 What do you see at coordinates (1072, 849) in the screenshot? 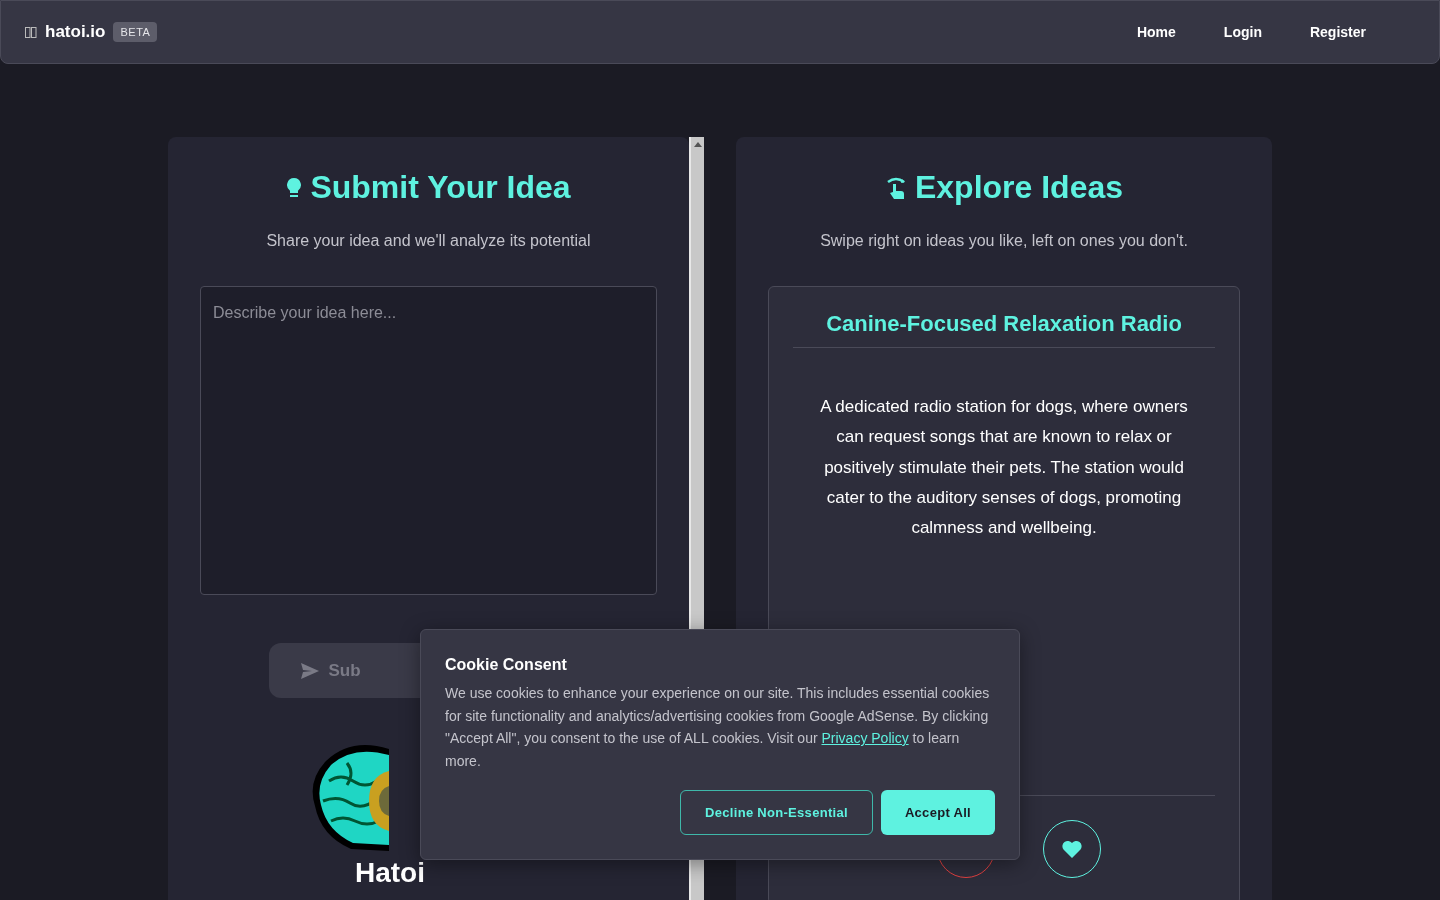
I see `heart-icon` at bounding box center [1072, 849].